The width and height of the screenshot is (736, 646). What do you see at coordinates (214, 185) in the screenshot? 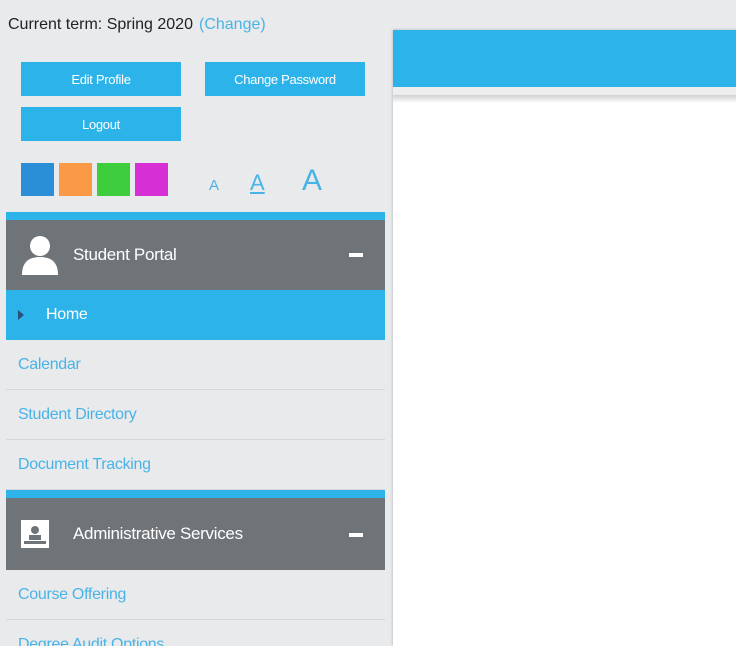
I see `font-size-small: A` at bounding box center [214, 185].